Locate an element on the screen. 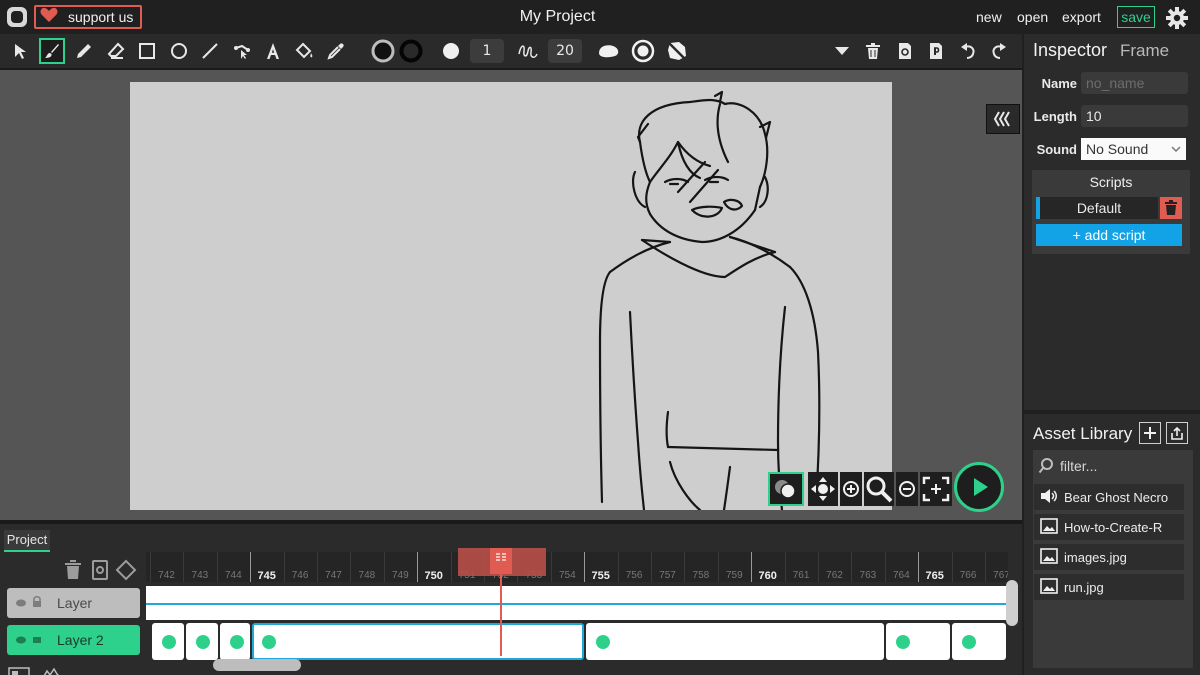  copy-icon is located at coordinates (905, 51).